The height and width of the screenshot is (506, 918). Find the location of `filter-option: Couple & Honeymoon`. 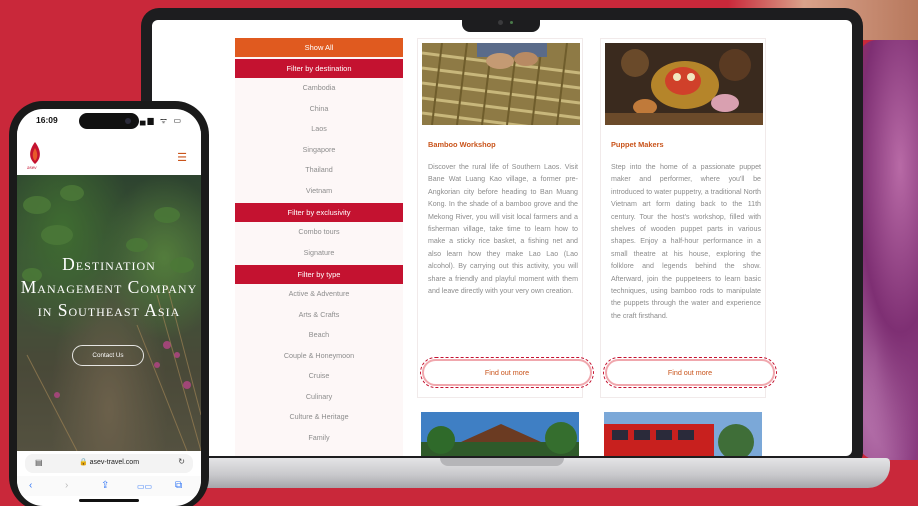

filter-option: Couple & Honeymoon is located at coordinates (319, 356).